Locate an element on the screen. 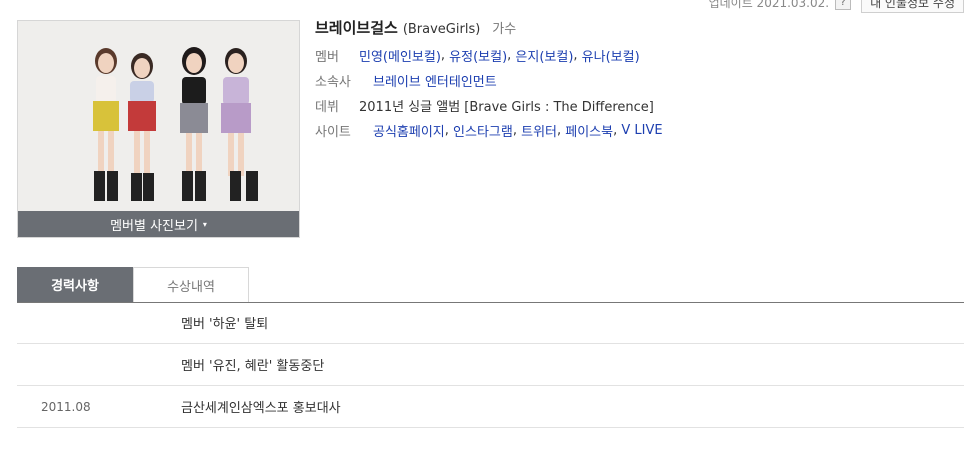 This screenshot has height=456, width=964. tab-awards: 수상내역 is located at coordinates (191, 284).